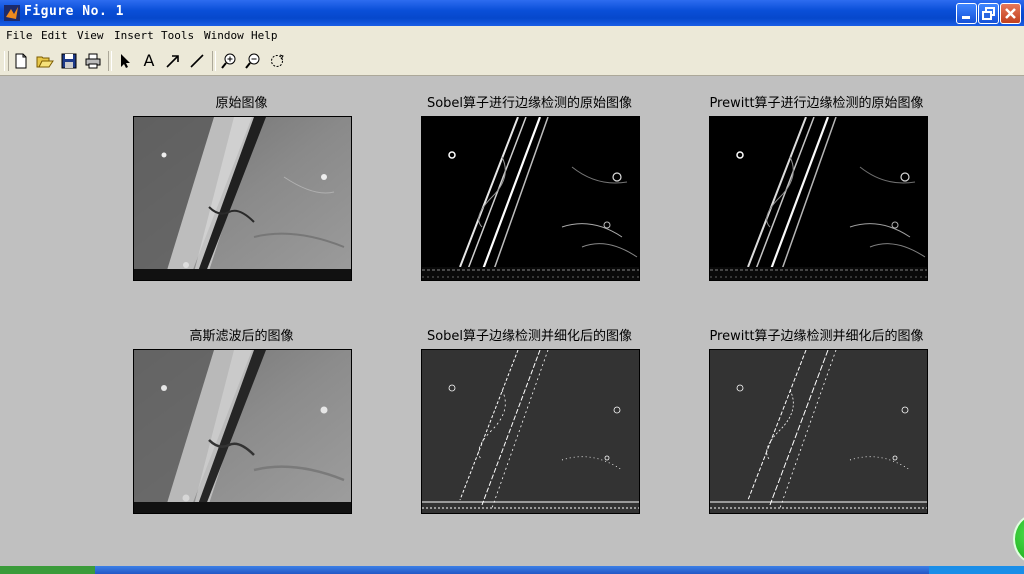 The height and width of the screenshot is (574, 1024). What do you see at coordinates (530, 431) in the screenshot?
I see `sobel-thinned-image` at bounding box center [530, 431].